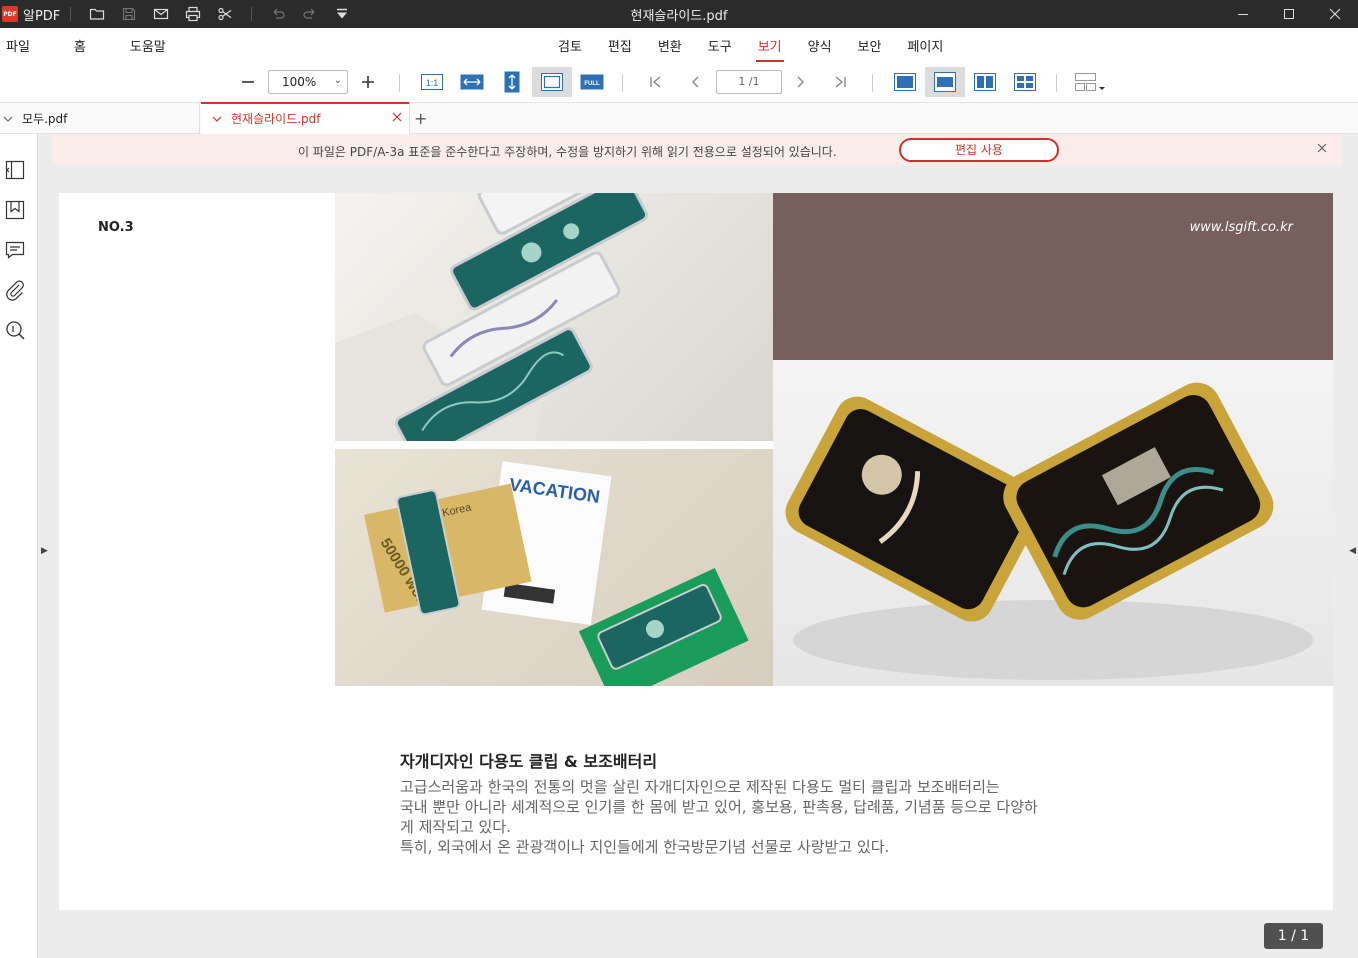 Image resolution: width=1358 pixels, height=958 pixels. I want to click on svg-text: 1:1, so click(432, 83).